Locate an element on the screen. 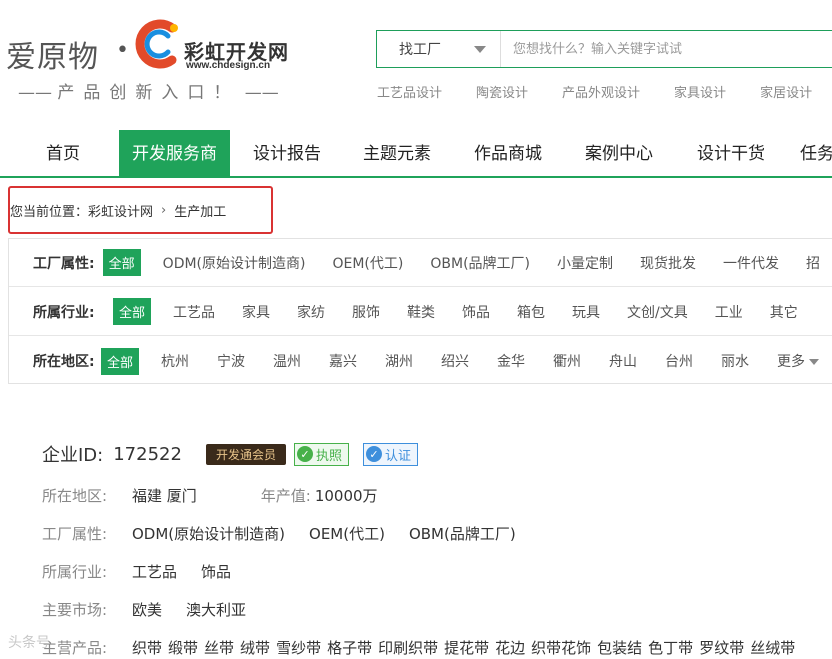  filter-option: 工艺品 is located at coordinates (194, 312).